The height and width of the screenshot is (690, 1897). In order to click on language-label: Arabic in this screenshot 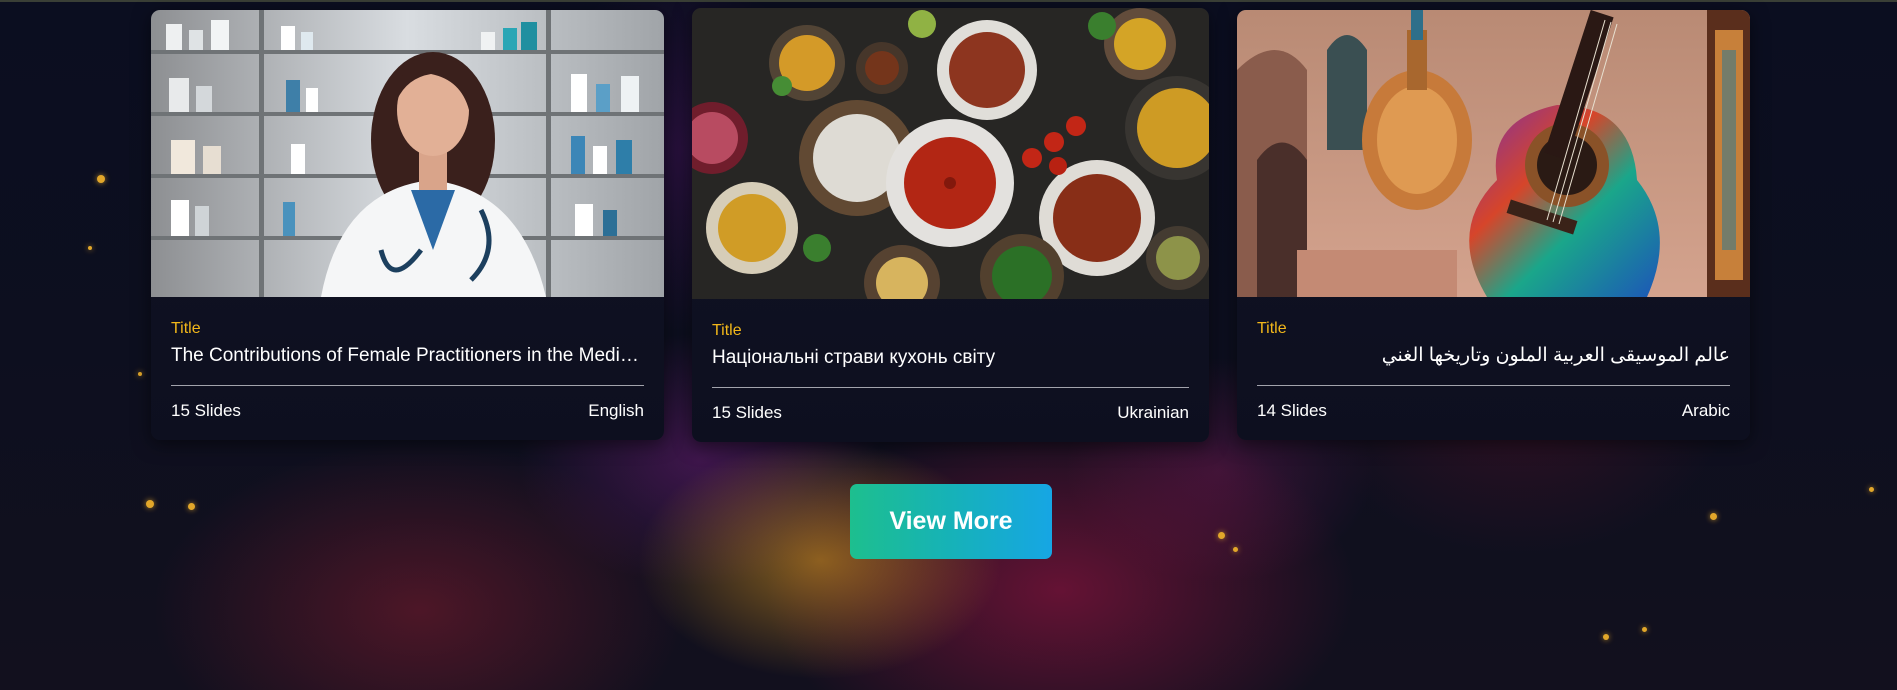, I will do `click(1705, 410)`.